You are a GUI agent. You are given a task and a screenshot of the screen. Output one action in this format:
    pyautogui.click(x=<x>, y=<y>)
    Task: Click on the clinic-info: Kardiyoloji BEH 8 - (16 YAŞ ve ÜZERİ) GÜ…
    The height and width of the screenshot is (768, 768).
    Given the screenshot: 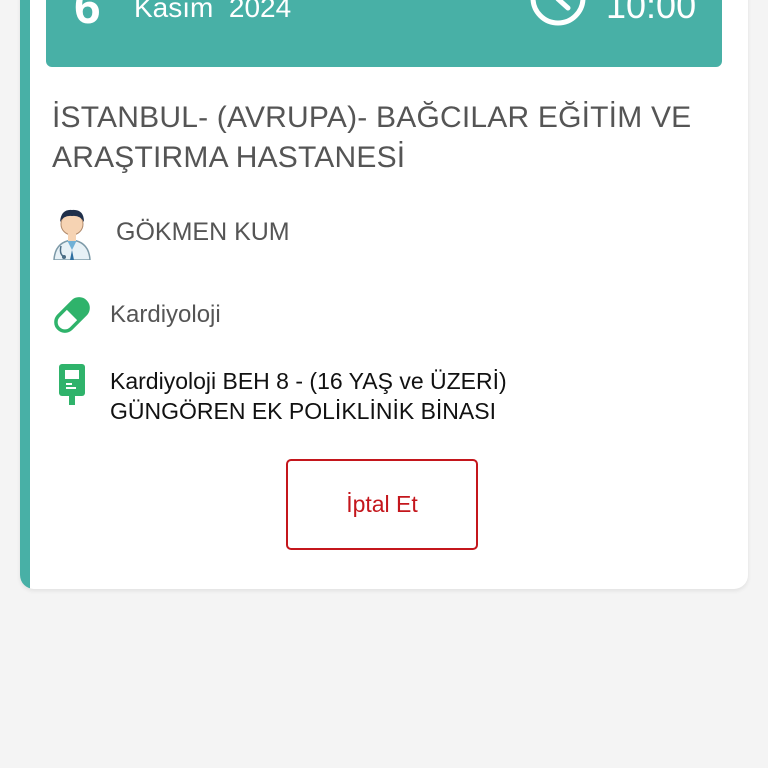 What is the action you would take?
    pyautogui.click(x=308, y=396)
    